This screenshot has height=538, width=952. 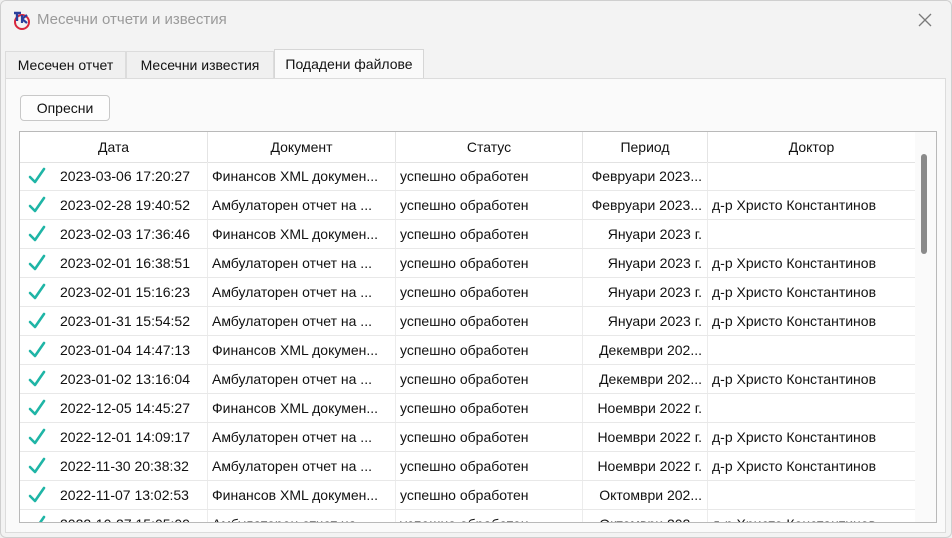 I want to click on cell-date: 2023-01-02 13:16:04, so click(x=131, y=379).